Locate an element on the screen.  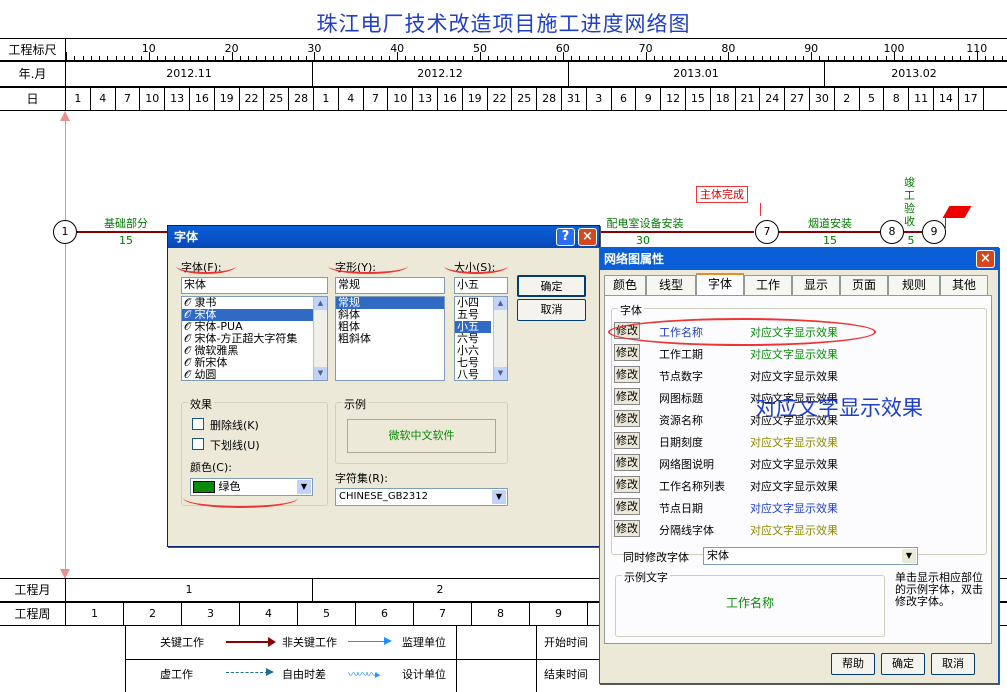
day-cell: 30 is located at coordinates (822, 99).